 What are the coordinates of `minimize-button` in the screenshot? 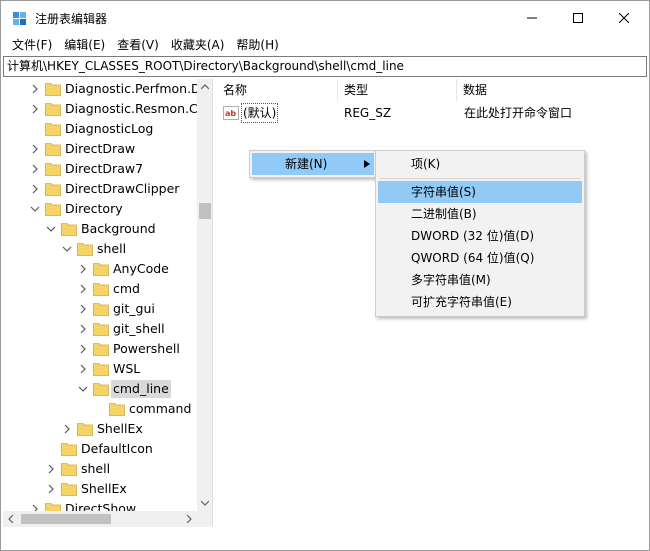 It's located at (532, 18).